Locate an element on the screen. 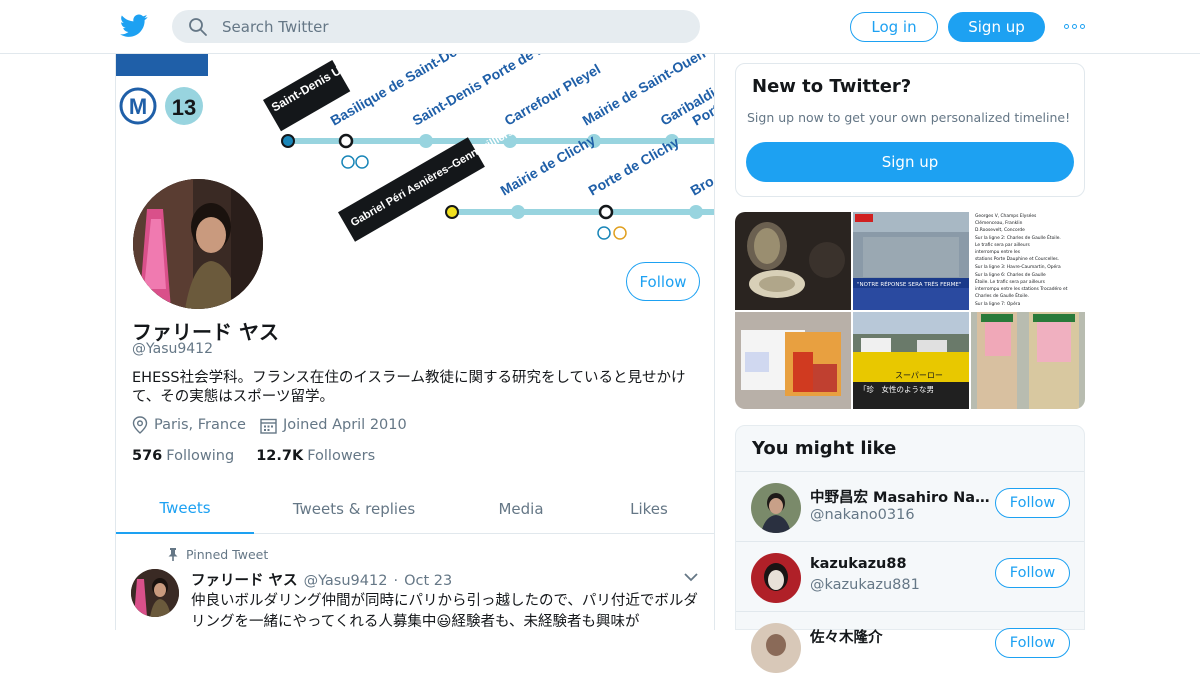 This screenshot has height=681, width=1200. profile-tabs: Tweets Tweets & replies Media Likes is located at coordinates (415, 509).